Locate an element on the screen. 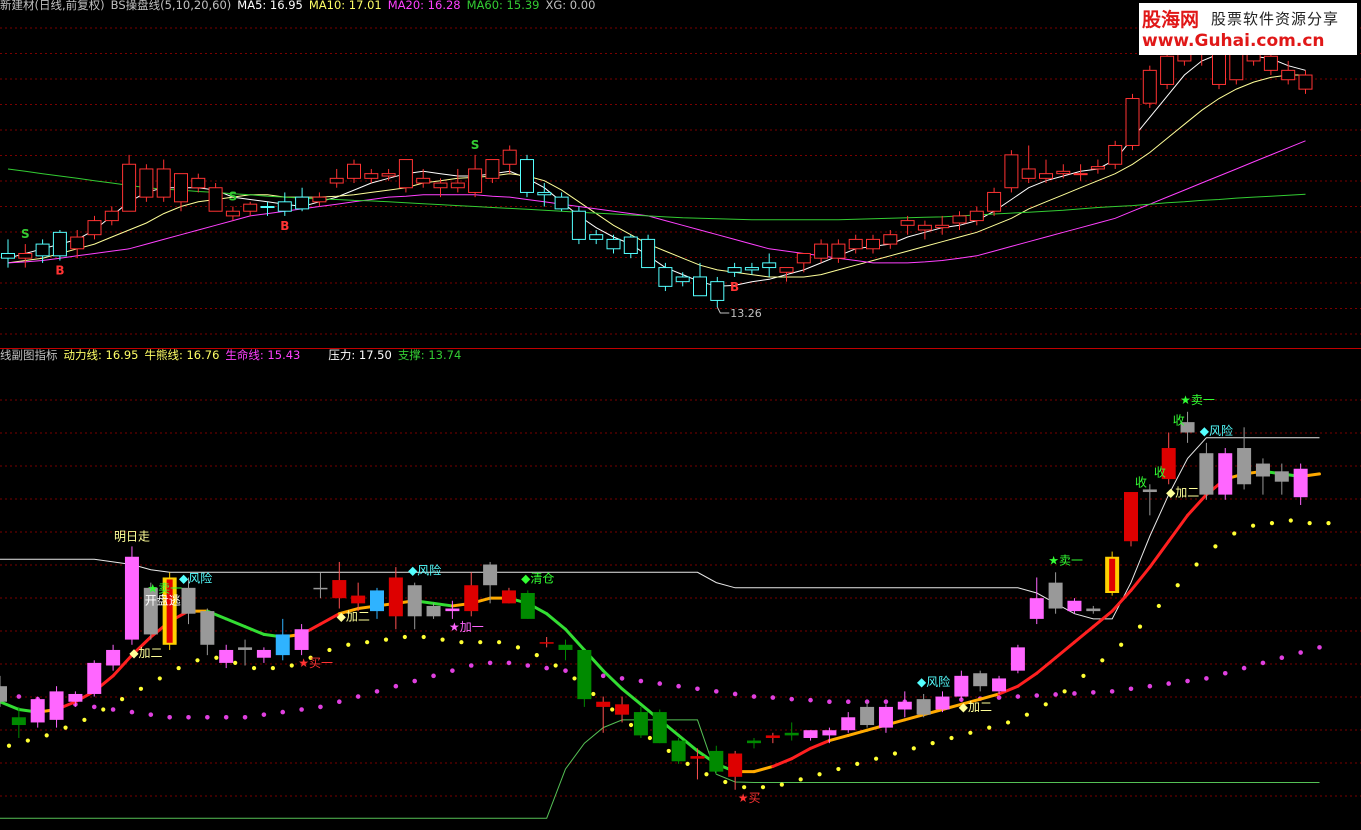  signal-annotation: ◆加二 is located at coordinates (145, 653).